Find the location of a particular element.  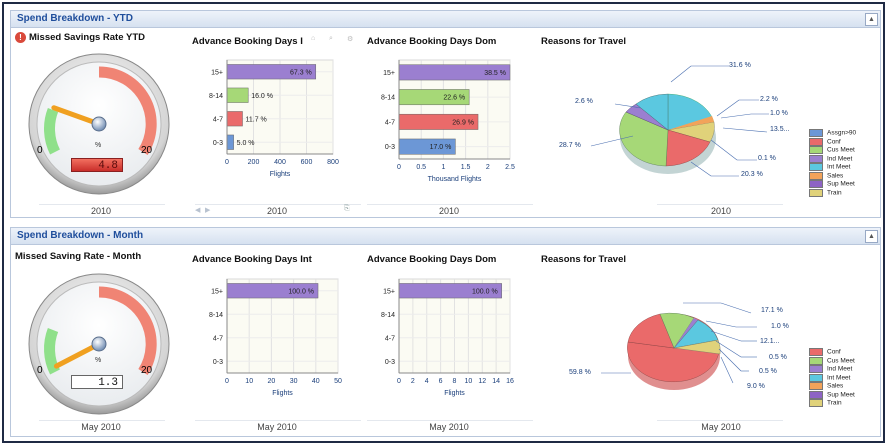

ytd-panel-title: Spend Breakdown - YTD is located at coordinates (75, 18).